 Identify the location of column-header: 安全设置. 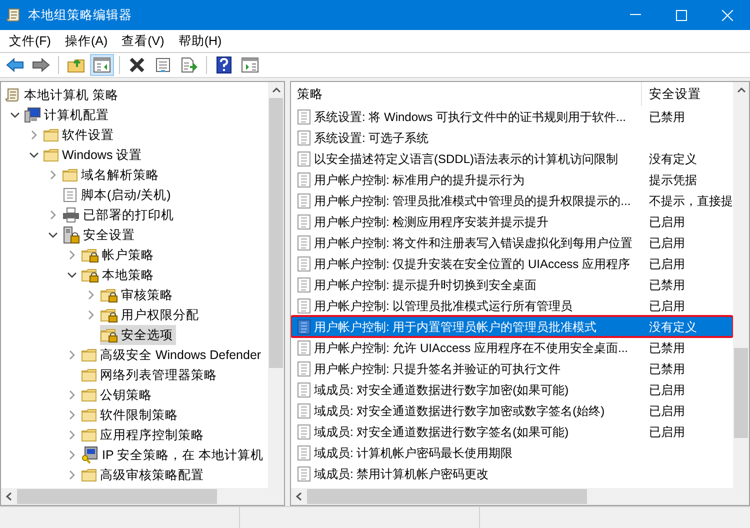
(687, 94).